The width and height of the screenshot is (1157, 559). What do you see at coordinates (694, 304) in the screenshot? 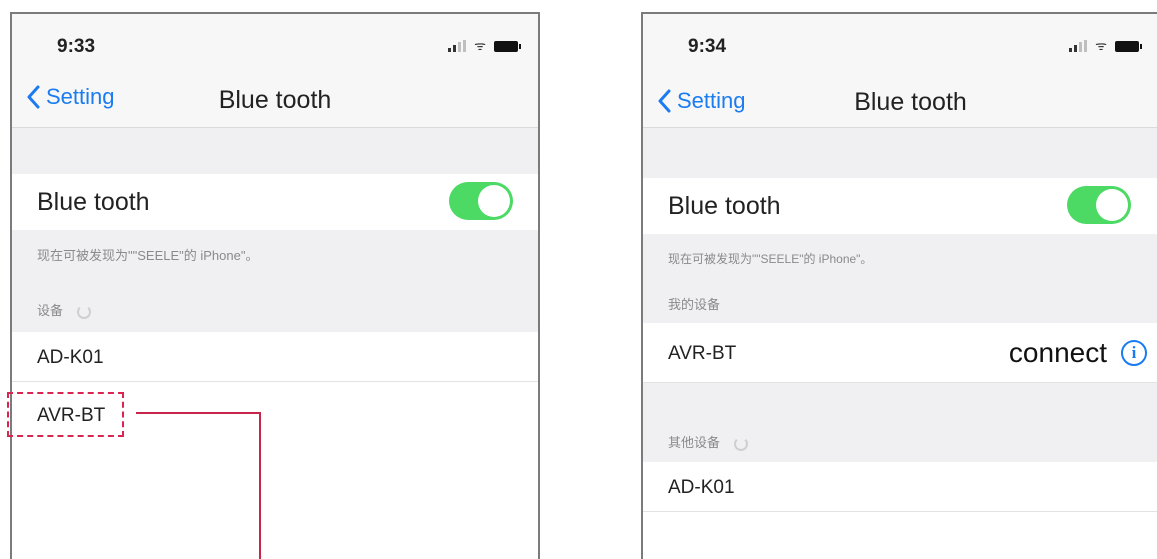
I see `my-devices-header: 我的设备` at bounding box center [694, 304].